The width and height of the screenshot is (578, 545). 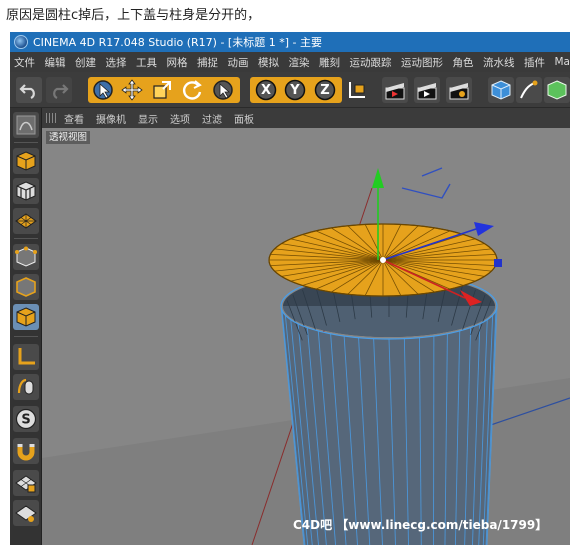 I want to click on model-mode-button, so click(x=26, y=161).